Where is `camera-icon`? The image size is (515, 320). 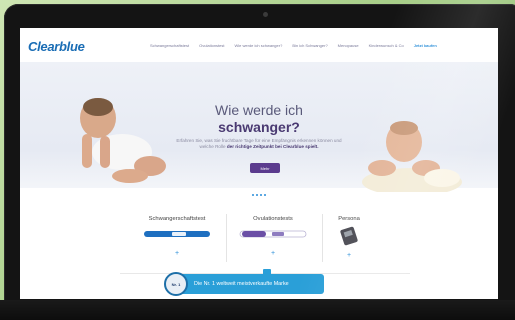 camera-icon is located at coordinates (265, 14).